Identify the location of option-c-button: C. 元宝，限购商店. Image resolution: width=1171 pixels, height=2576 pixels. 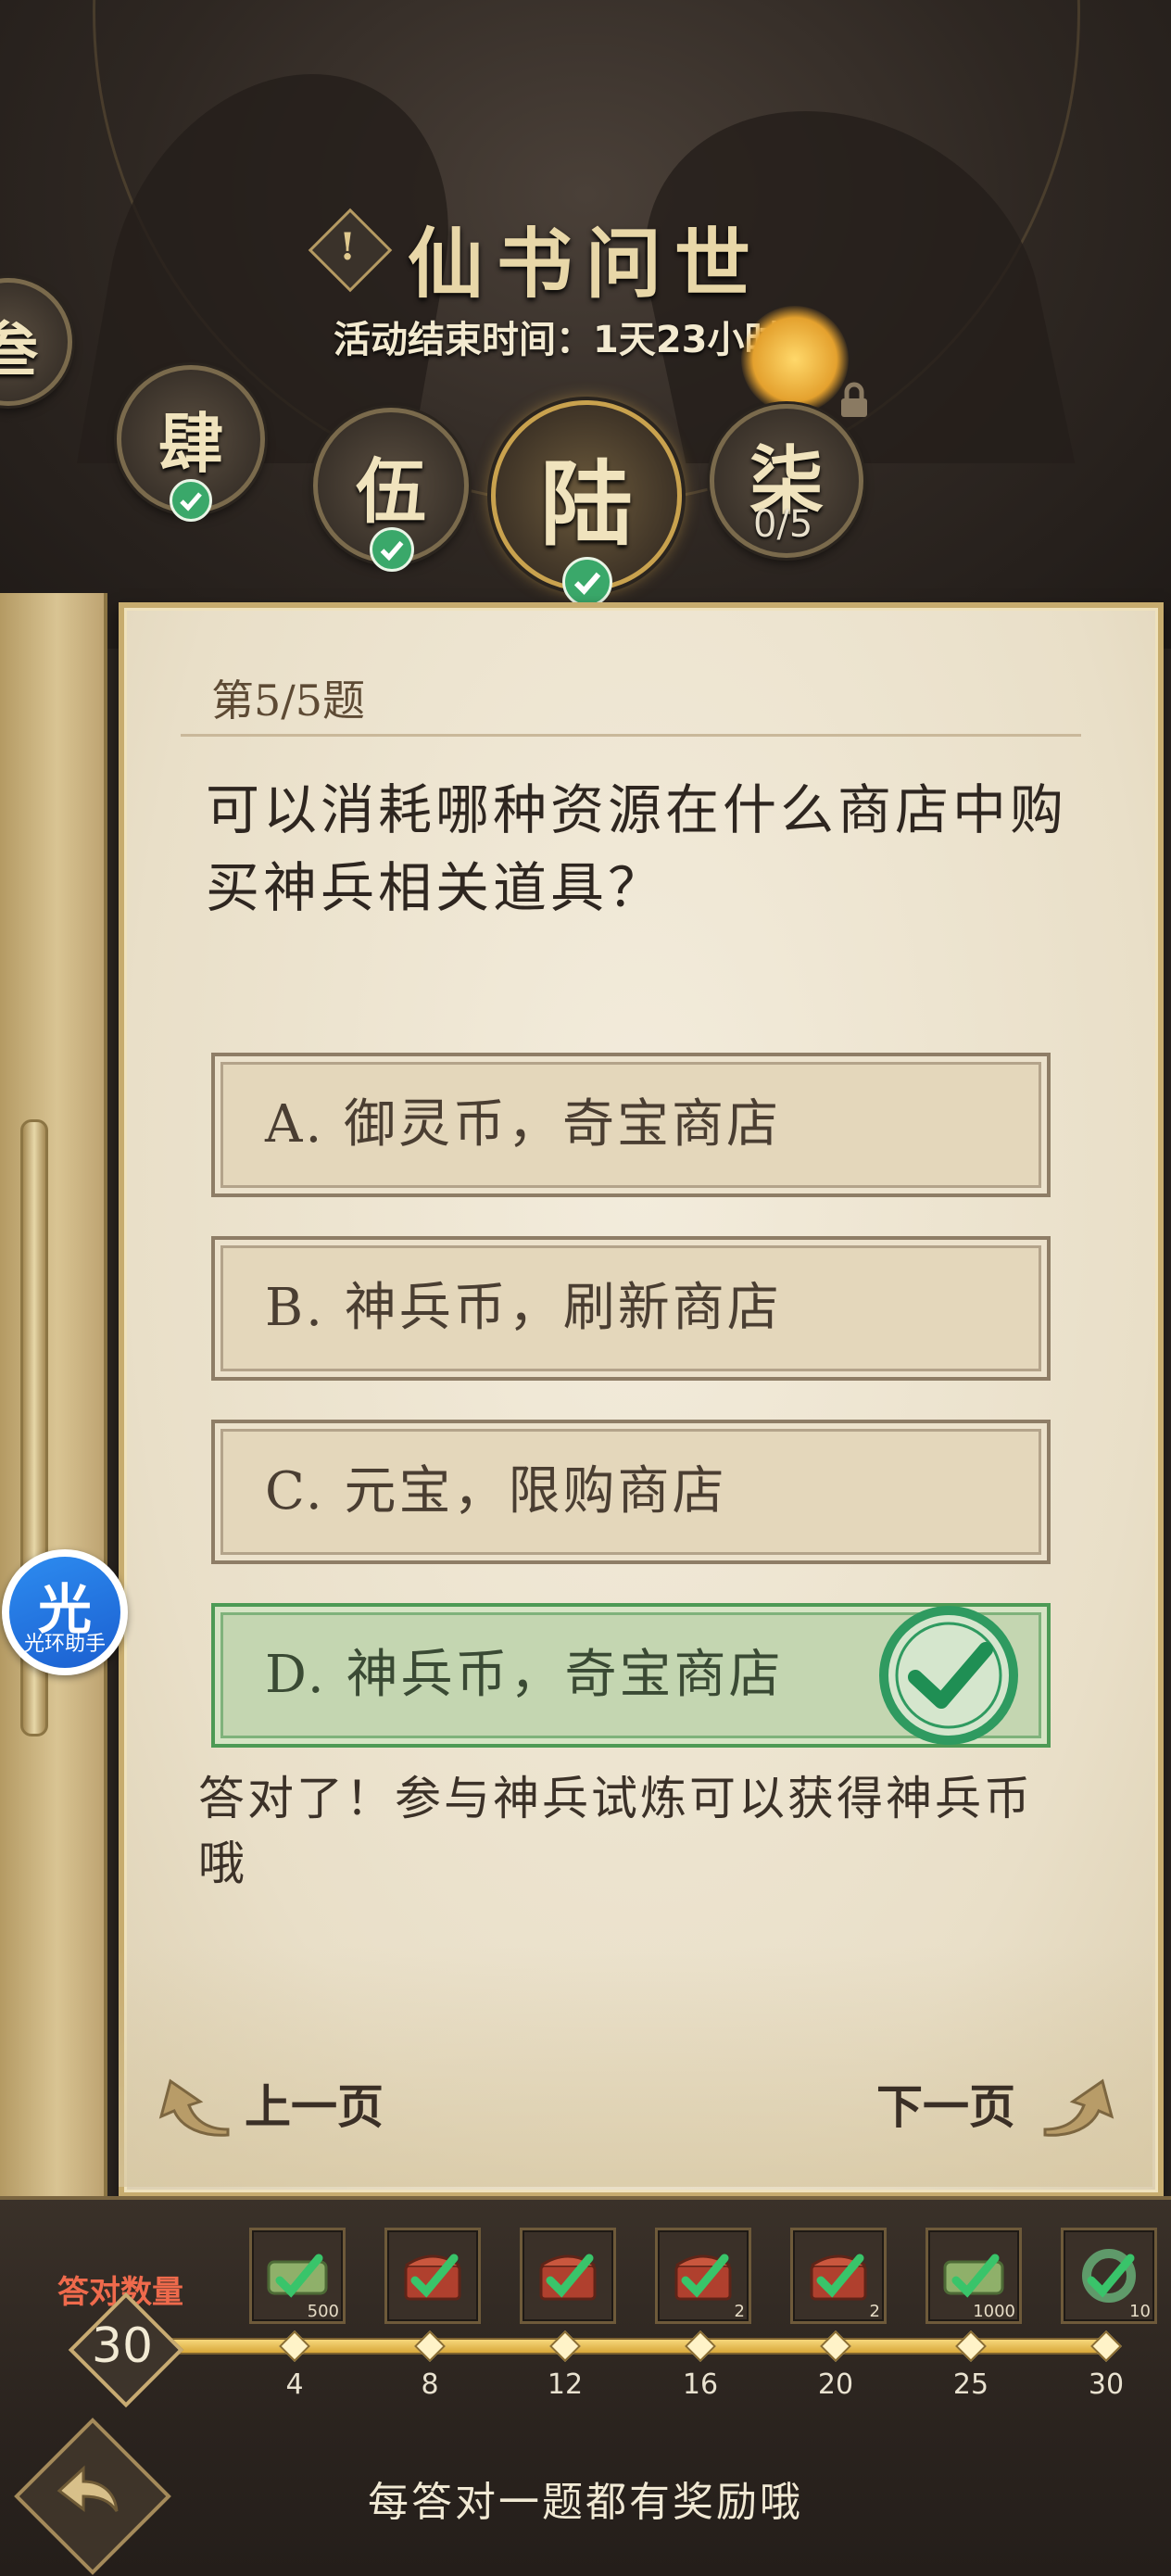
(631, 1492).